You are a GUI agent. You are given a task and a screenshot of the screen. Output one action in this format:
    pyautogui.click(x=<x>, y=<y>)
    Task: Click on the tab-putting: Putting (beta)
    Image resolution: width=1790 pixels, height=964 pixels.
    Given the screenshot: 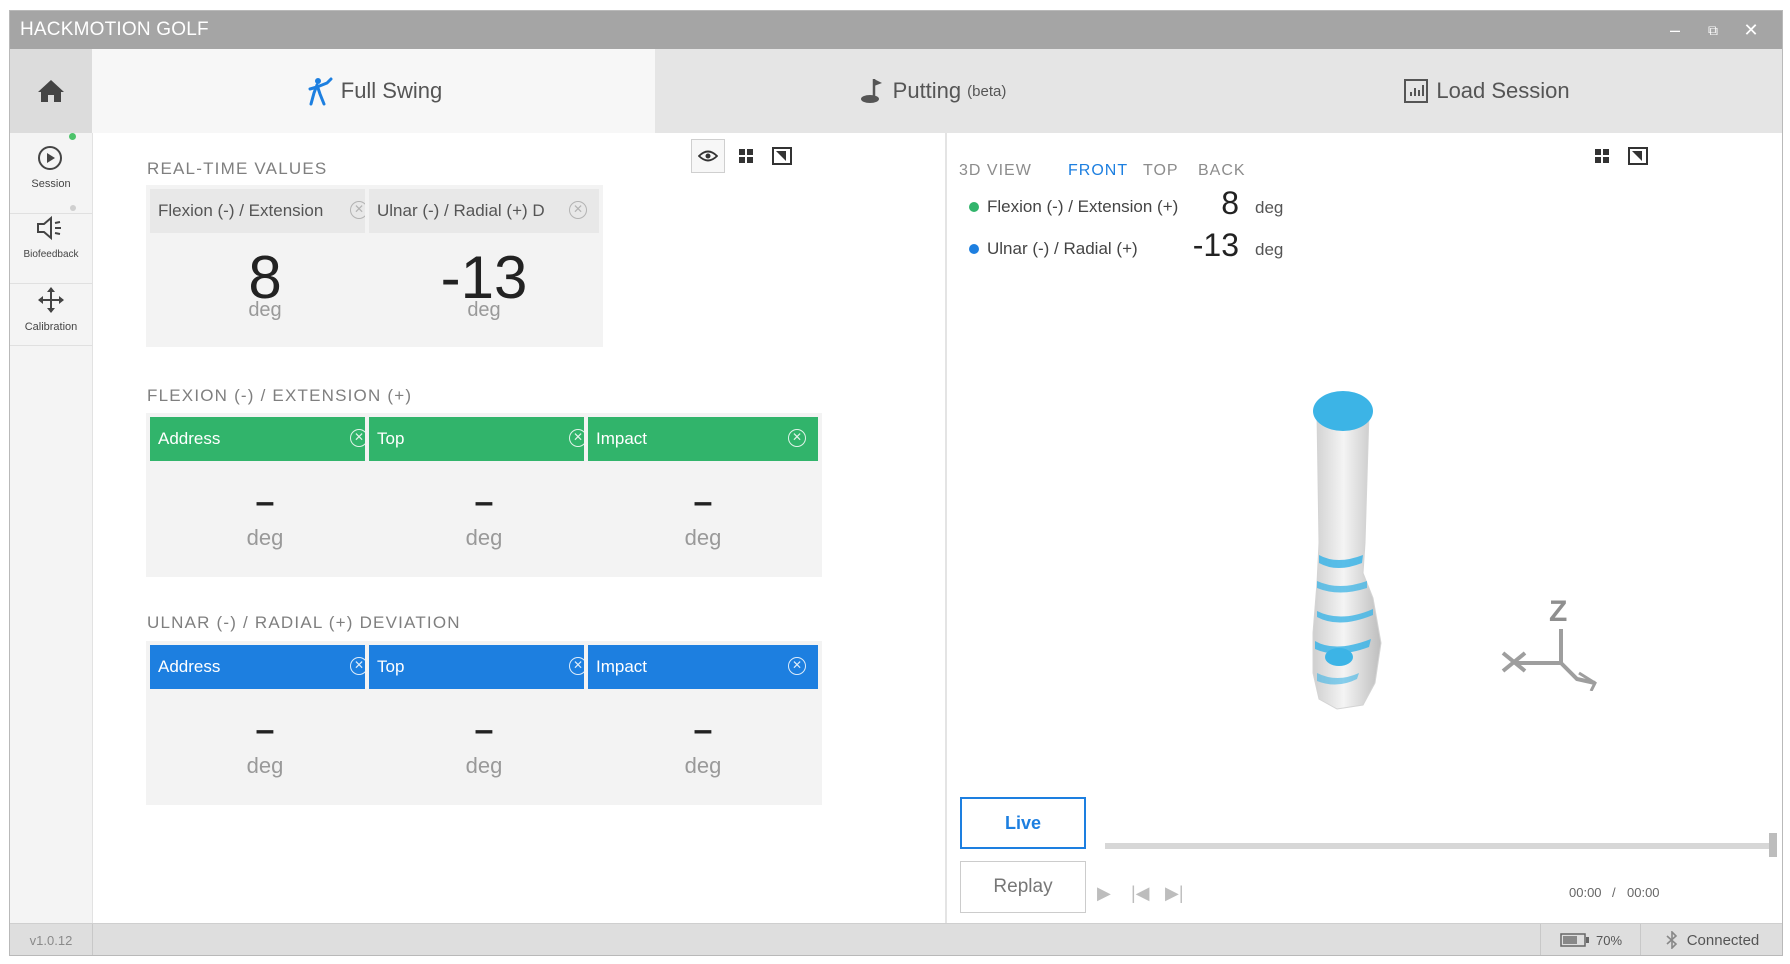 What is the action you would take?
    pyautogui.click(x=932, y=91)
    